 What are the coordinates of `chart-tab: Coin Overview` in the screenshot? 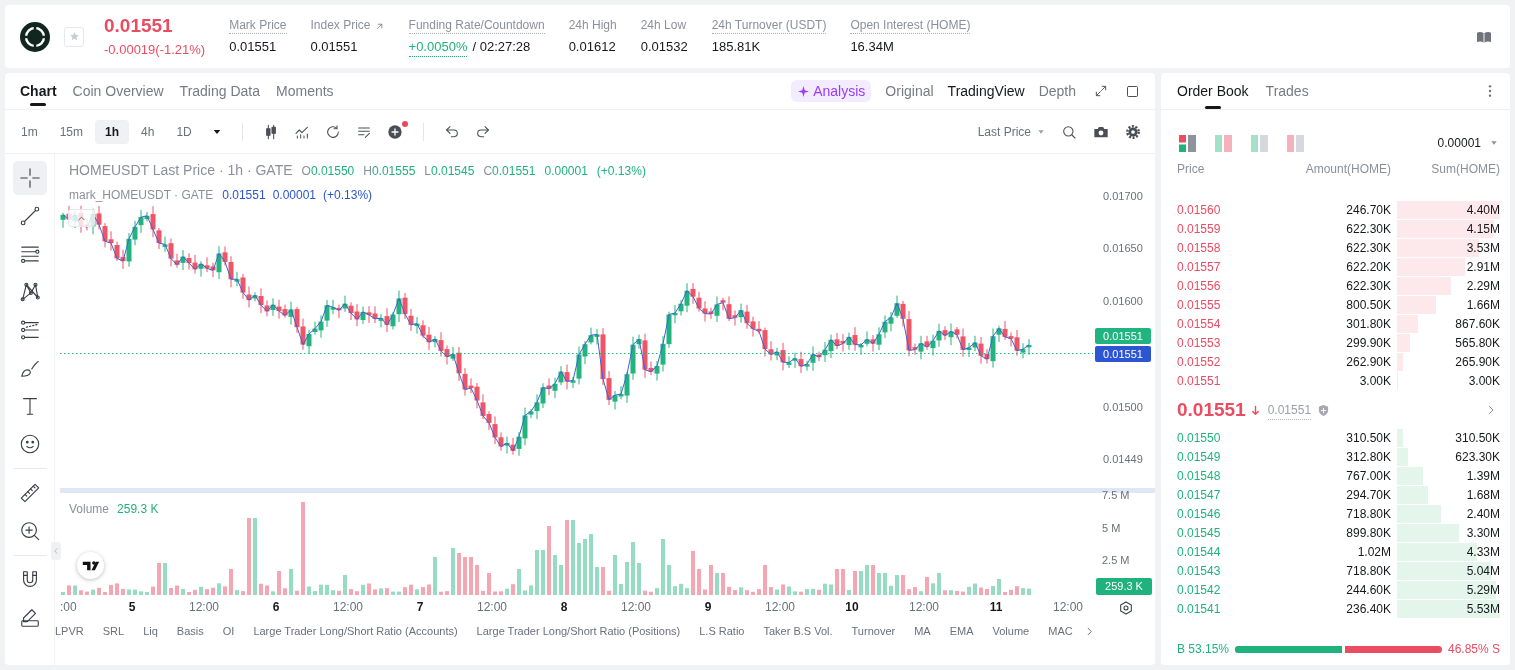 It's located at (118, 91).